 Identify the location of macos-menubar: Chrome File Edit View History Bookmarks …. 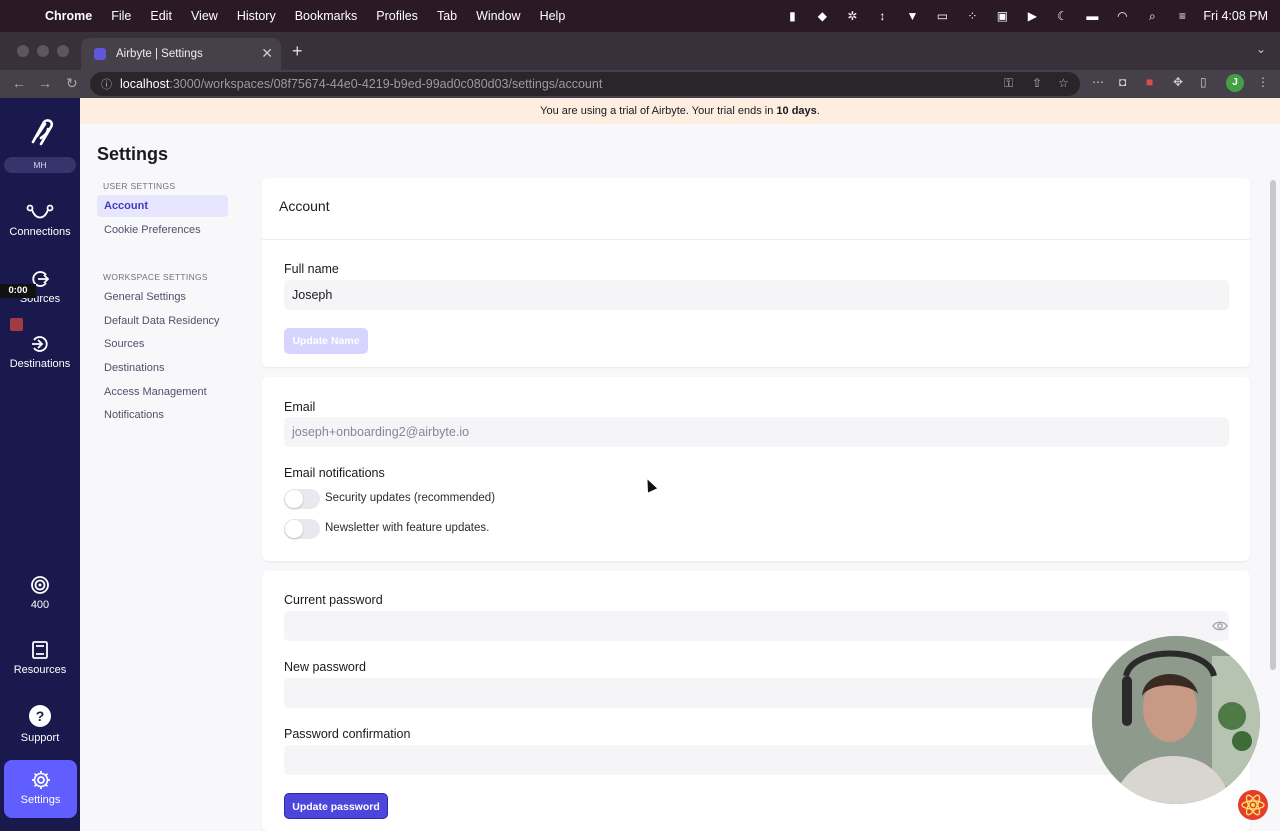
(640, 16).